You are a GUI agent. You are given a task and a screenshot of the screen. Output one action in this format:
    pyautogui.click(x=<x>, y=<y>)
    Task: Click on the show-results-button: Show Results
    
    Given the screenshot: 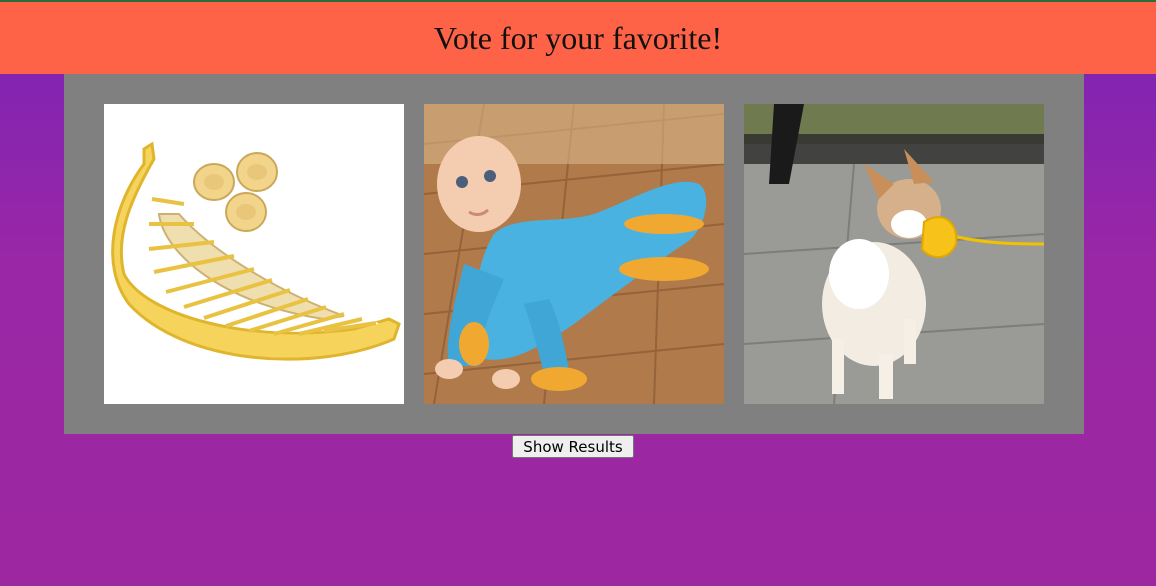 What is the action you would take?
    pyautogui.click(x=573, y=446)
    